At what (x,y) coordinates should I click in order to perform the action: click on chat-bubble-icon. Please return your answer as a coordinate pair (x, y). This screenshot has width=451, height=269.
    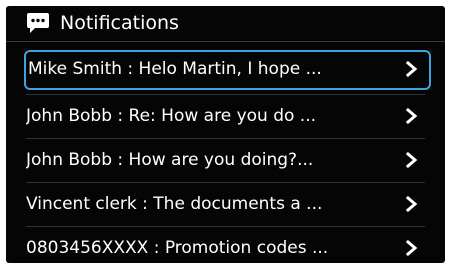
    Looking at the image, I should click on (38, 23).